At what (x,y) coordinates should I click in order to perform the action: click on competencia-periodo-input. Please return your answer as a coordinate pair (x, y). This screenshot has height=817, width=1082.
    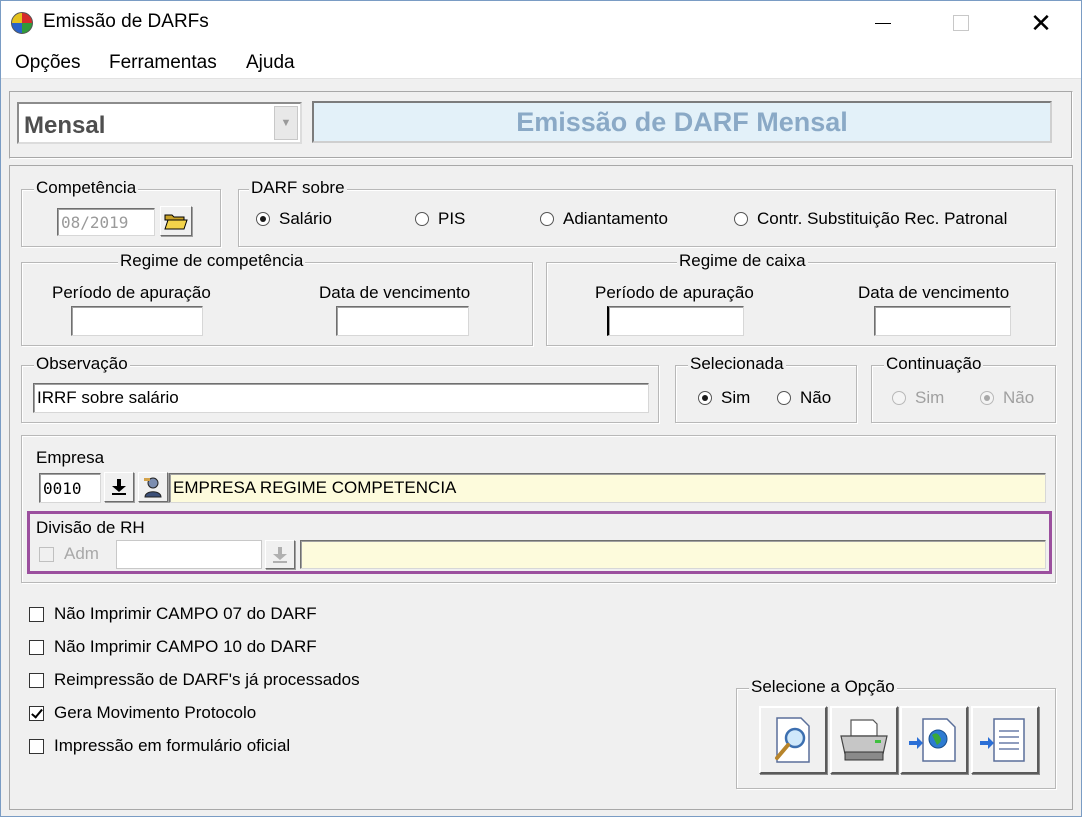
    Looking at the image, I should click on (137, 321).